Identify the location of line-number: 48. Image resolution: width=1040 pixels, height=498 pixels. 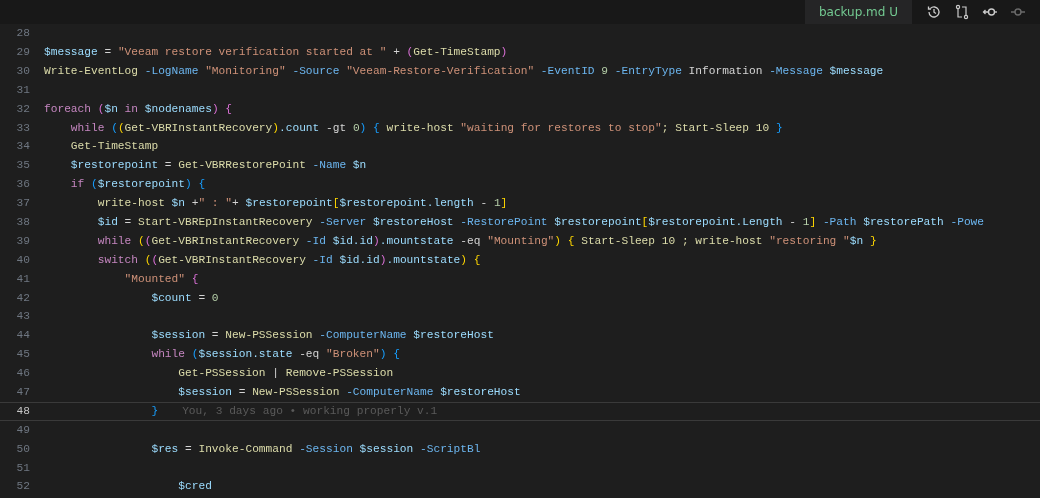
(23, 411).